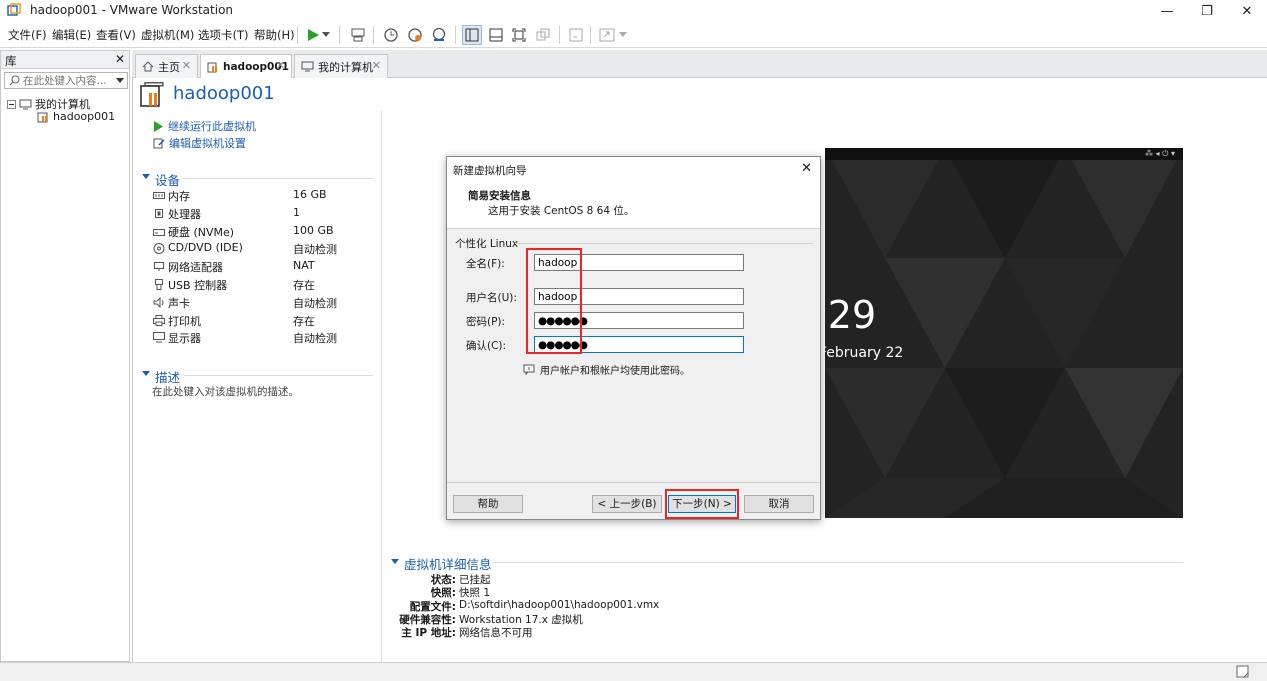 The width and height of the screenshot is (1267, 681). What do you see at coordinates (14, 80) in the screenshot?
I see `search-icon` at bounding box center [14, 80].